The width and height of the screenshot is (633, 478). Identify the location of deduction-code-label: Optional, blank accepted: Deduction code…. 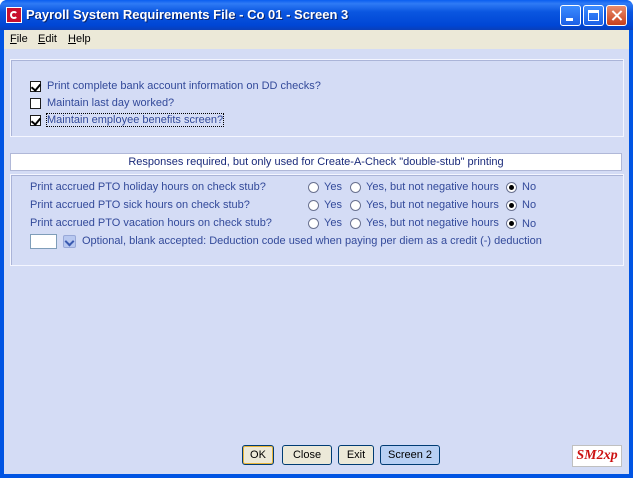
(312, 241).